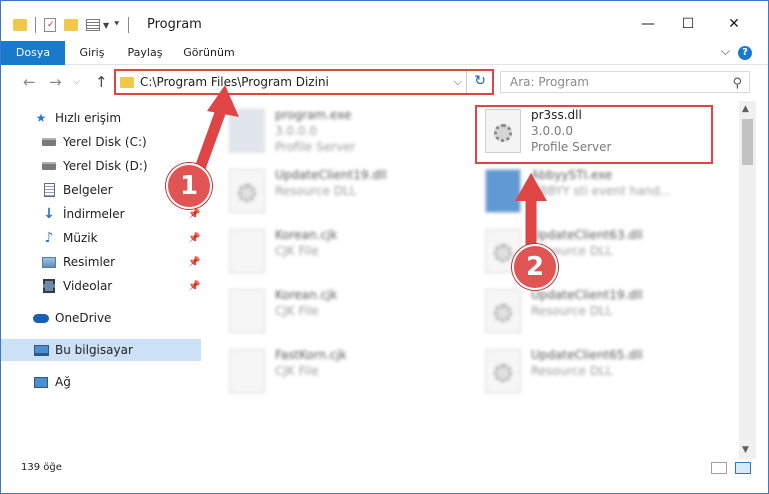 This screenshot has width=769, height=494. I want to click on sidebar-item-label: Hızlı erişim, so click(88, 118).